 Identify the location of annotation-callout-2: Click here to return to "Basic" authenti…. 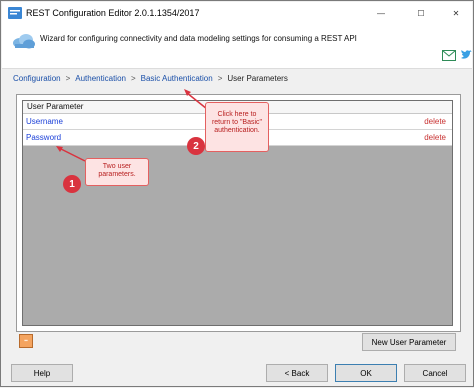
(237, 127).